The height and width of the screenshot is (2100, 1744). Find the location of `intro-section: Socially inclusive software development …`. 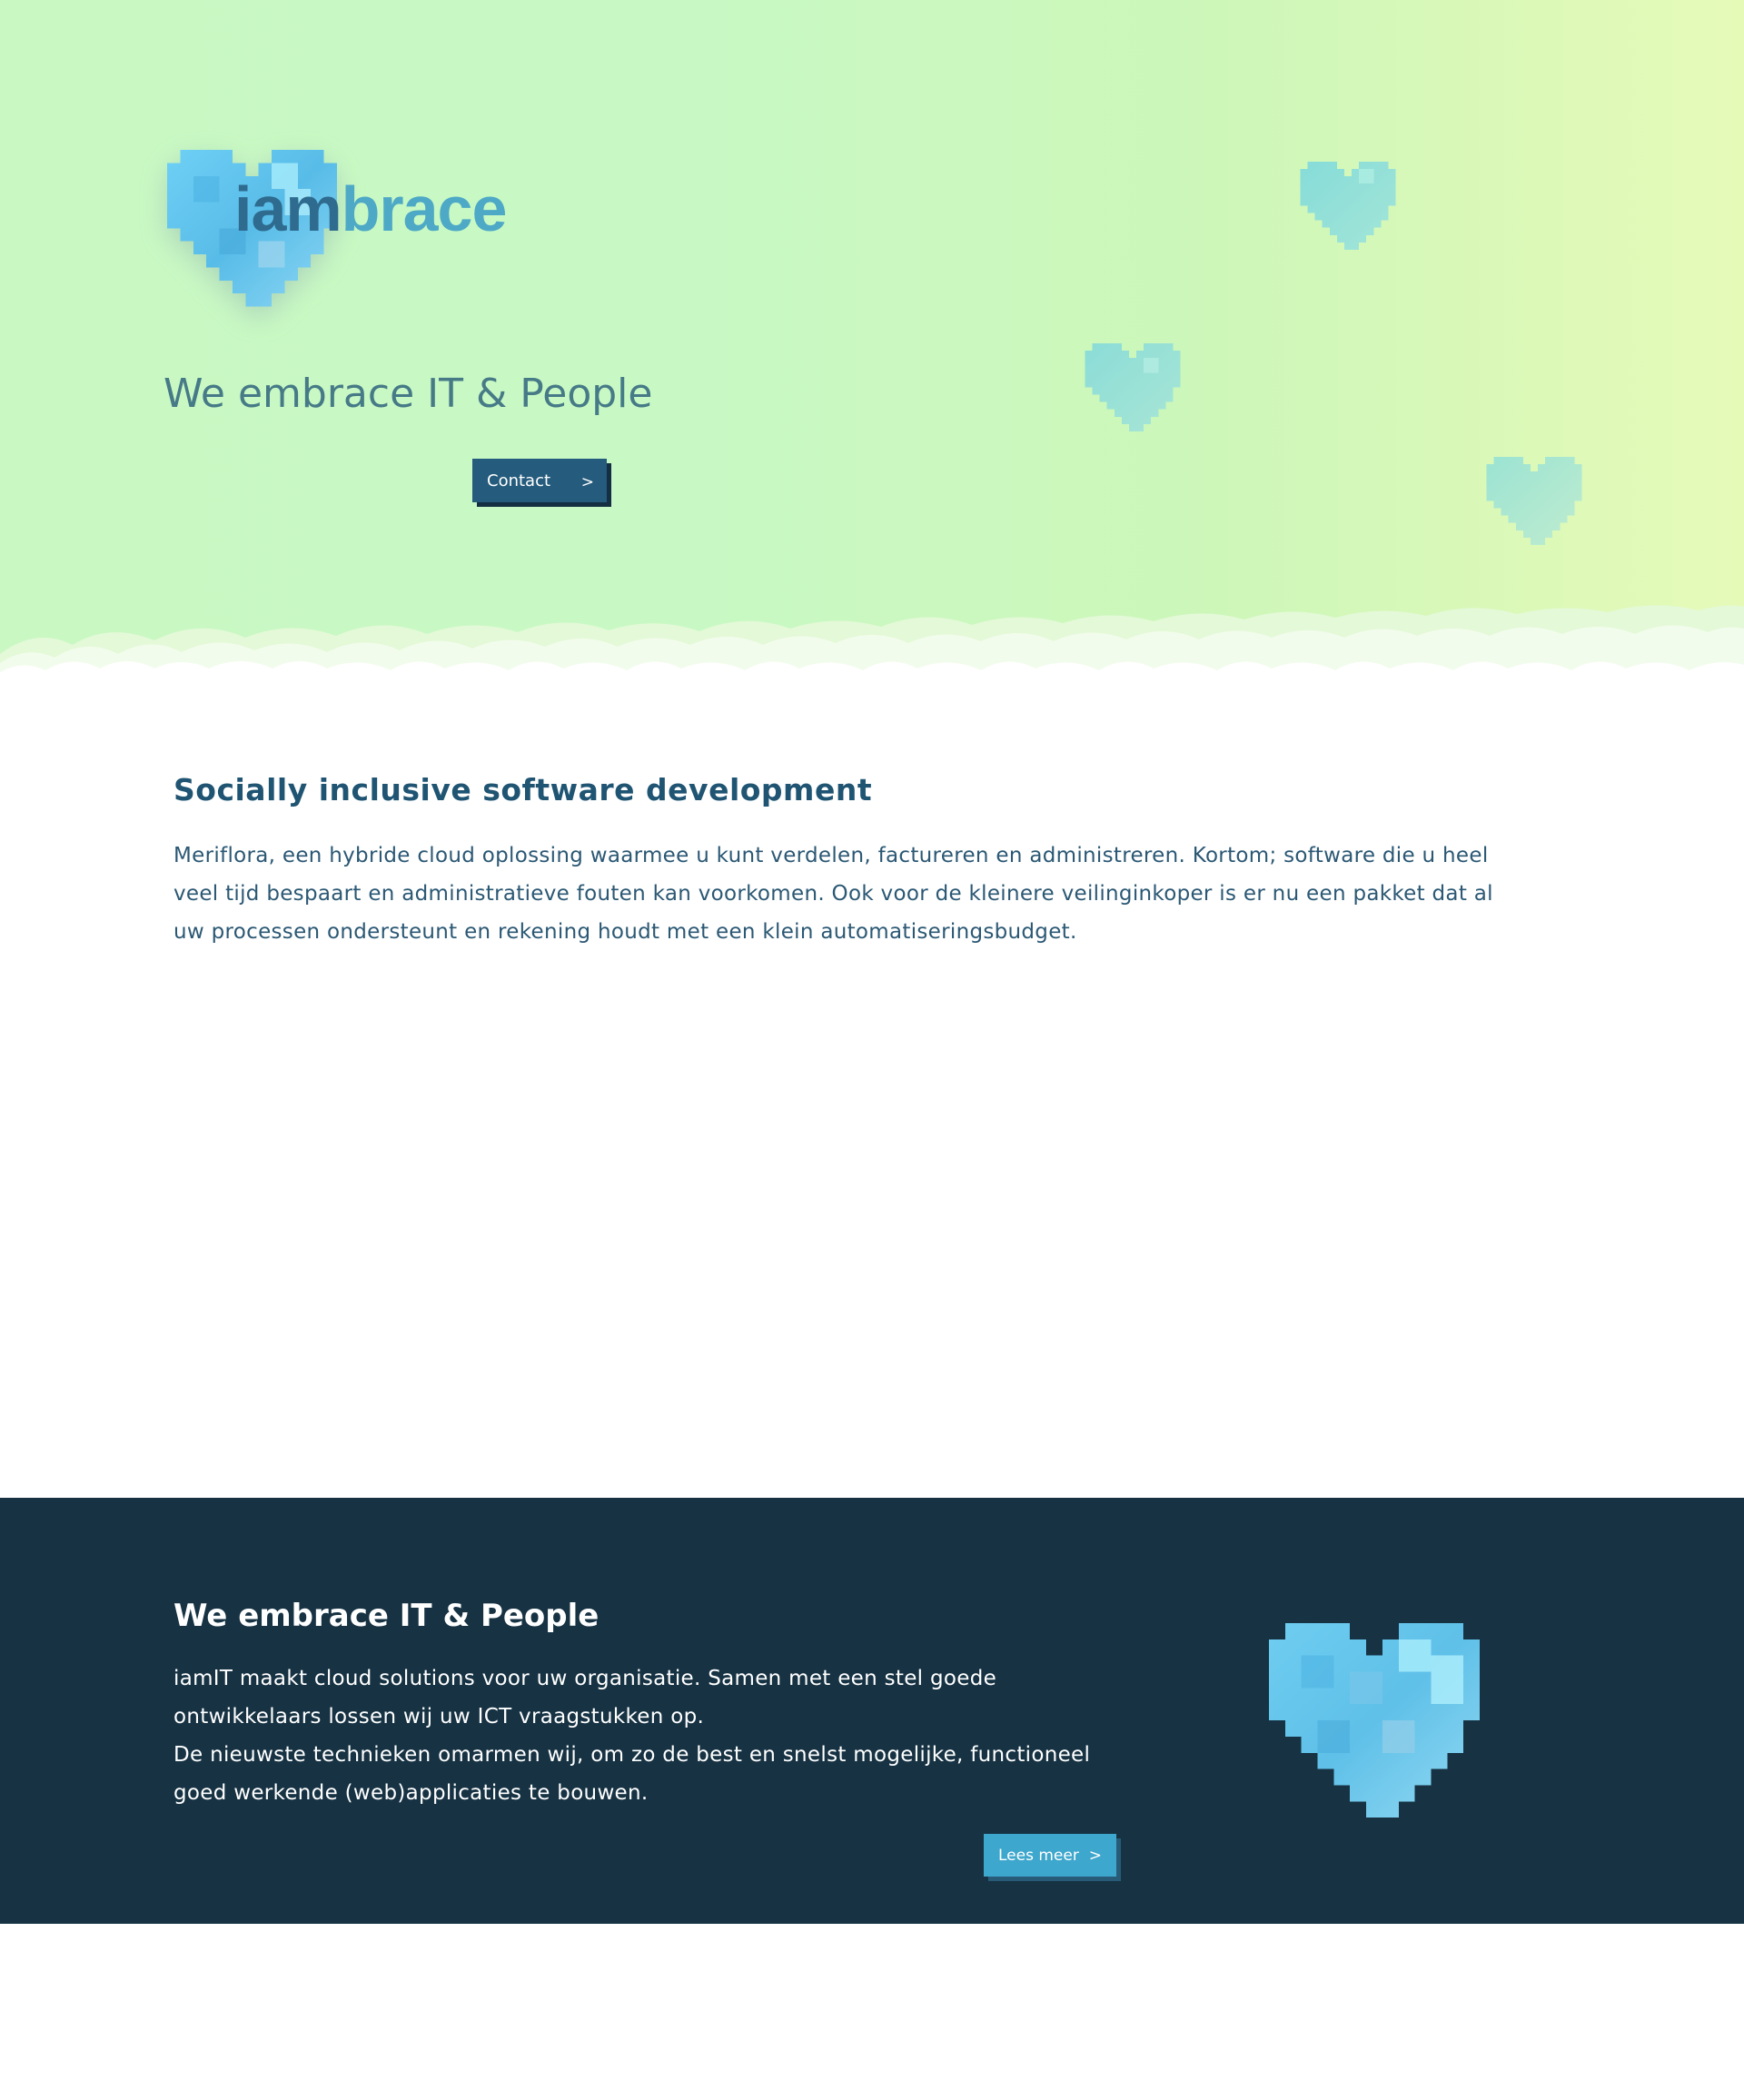

intro-section: Socially inclusive software development … is located at coordinates (845, 861).